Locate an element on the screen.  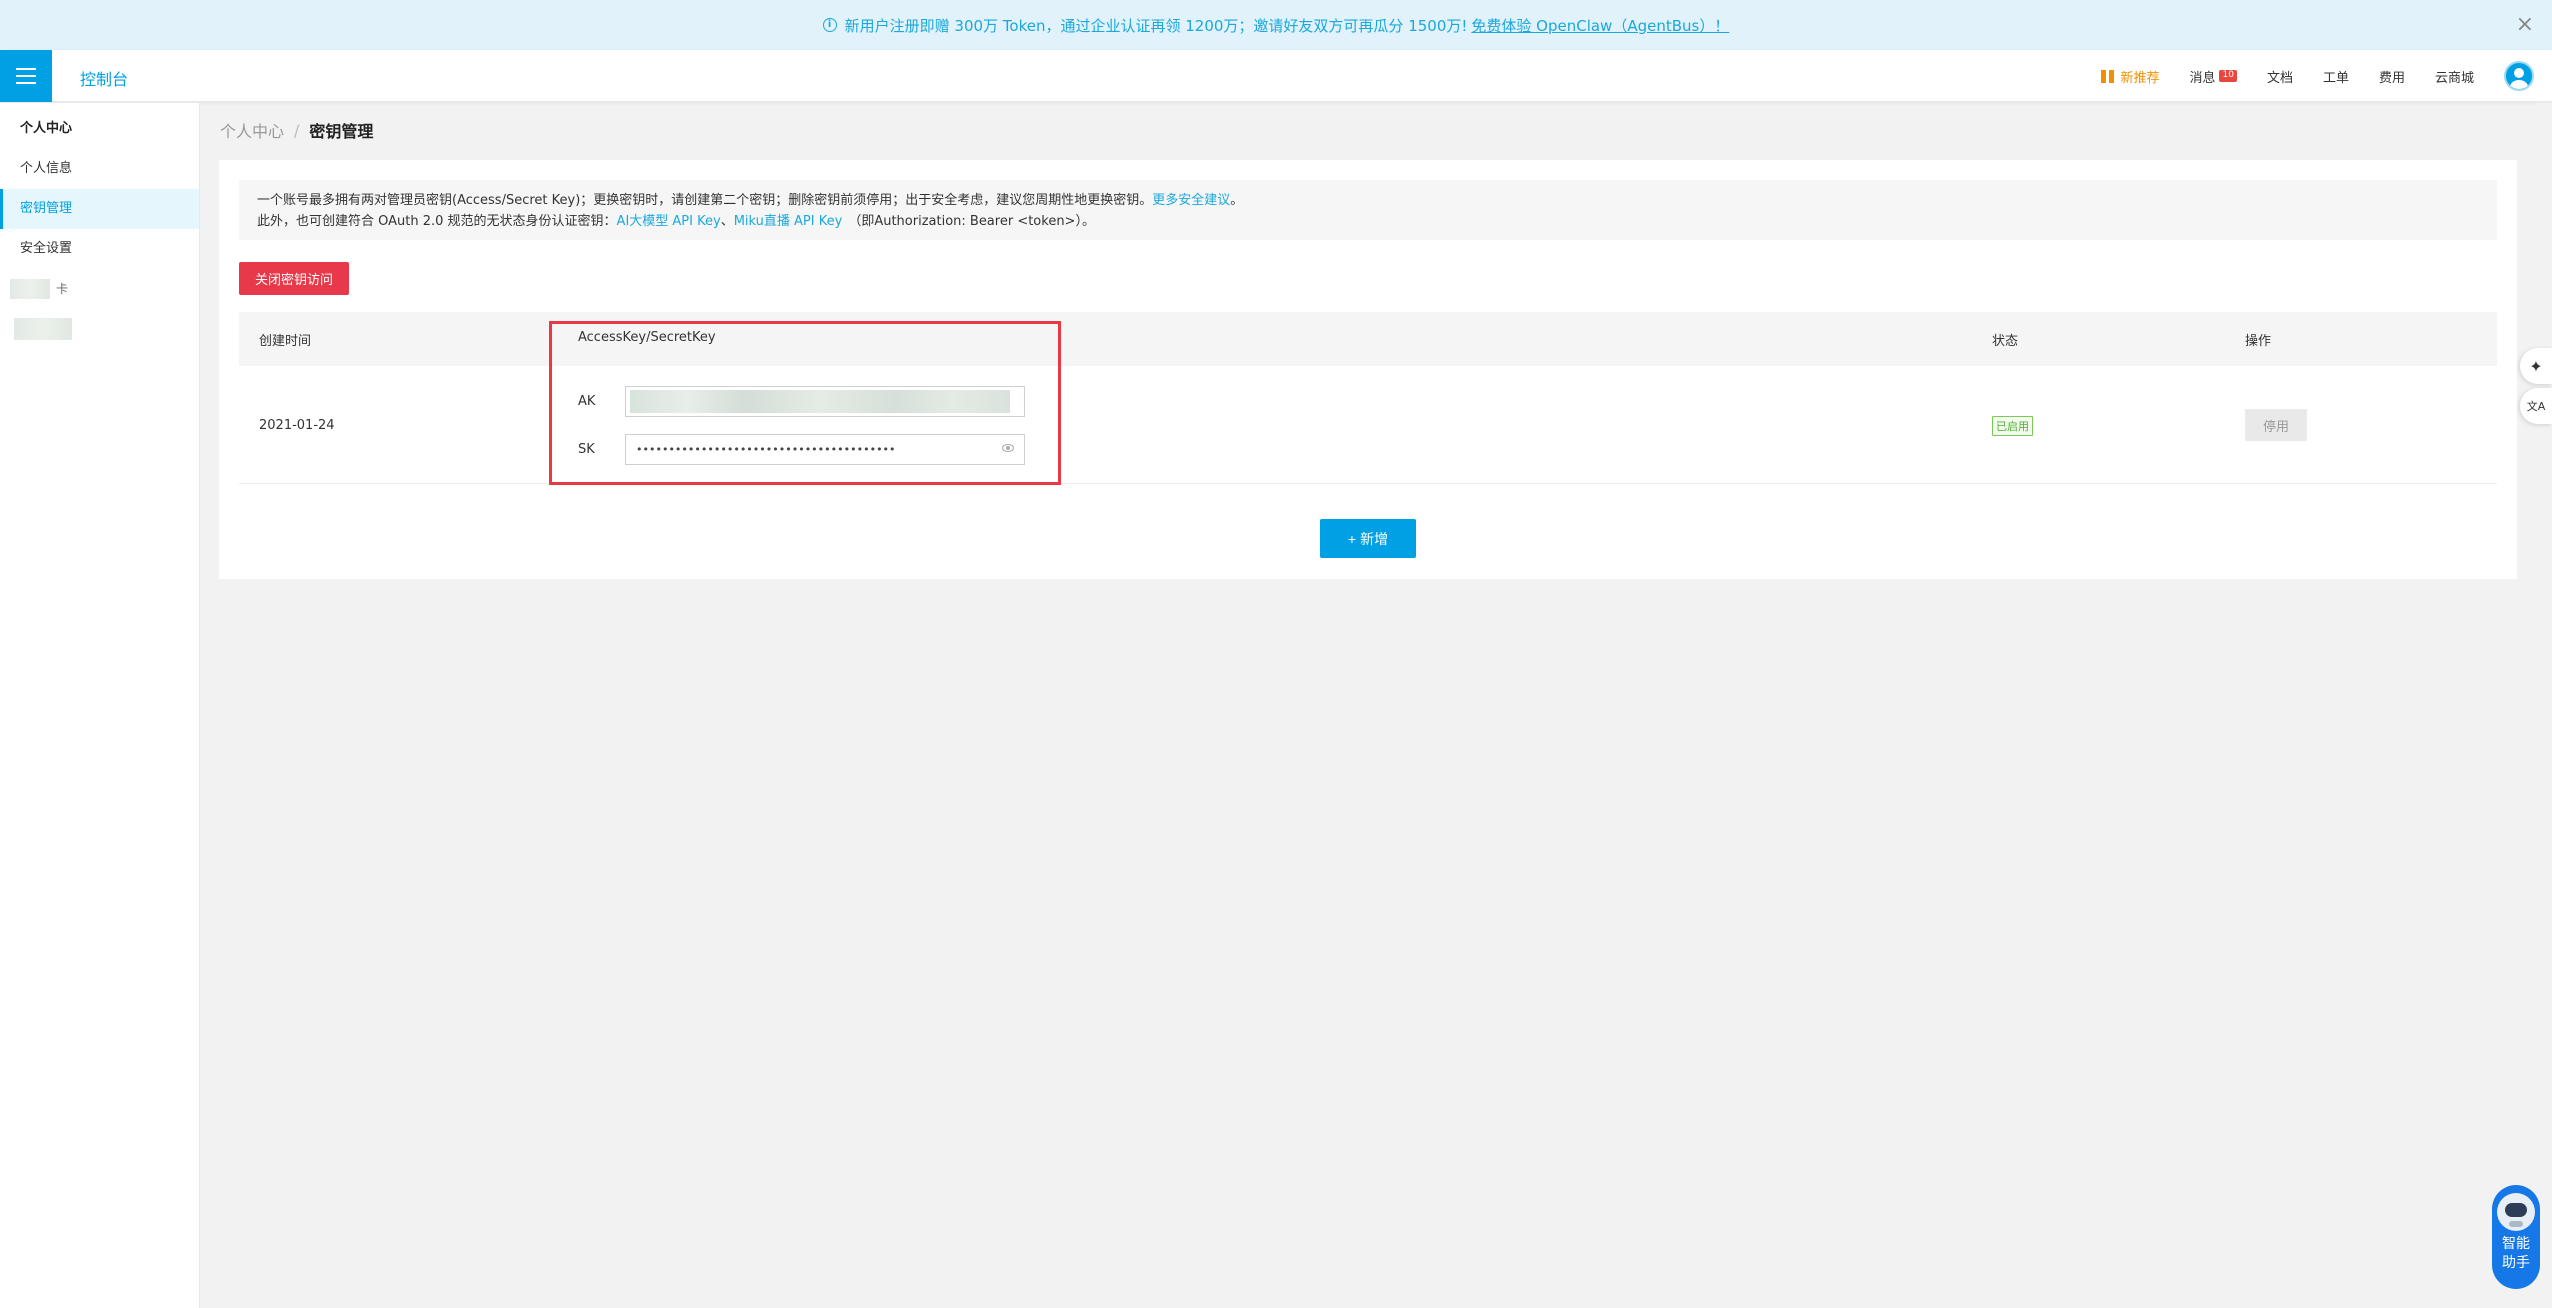
sidebar: 个人中心 个人信息 密钥管理 安全设置 卡 is located at coordinates (100, 705).